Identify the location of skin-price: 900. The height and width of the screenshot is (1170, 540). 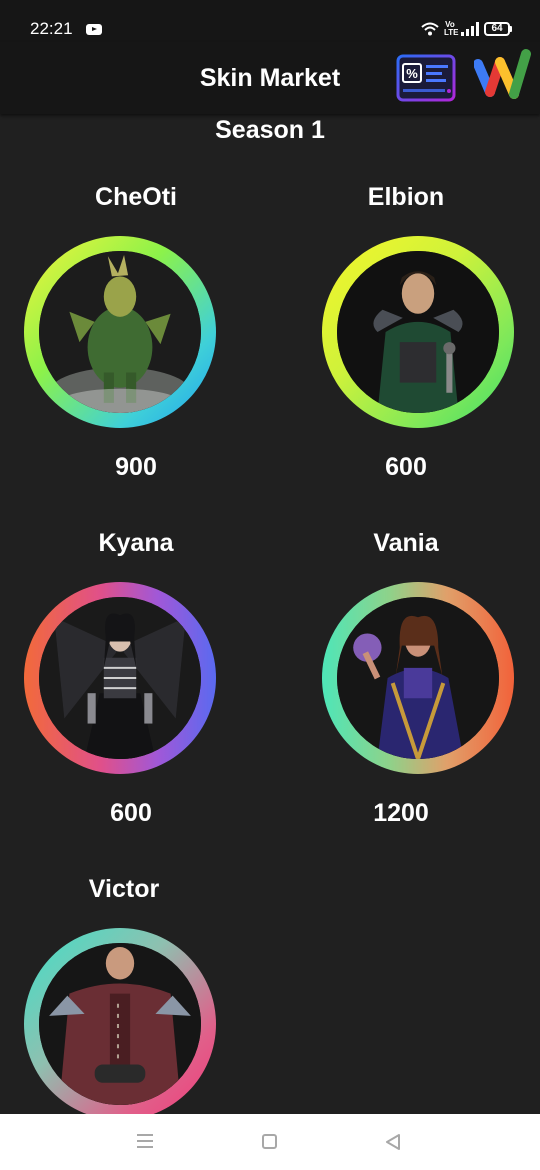
(136, 467).